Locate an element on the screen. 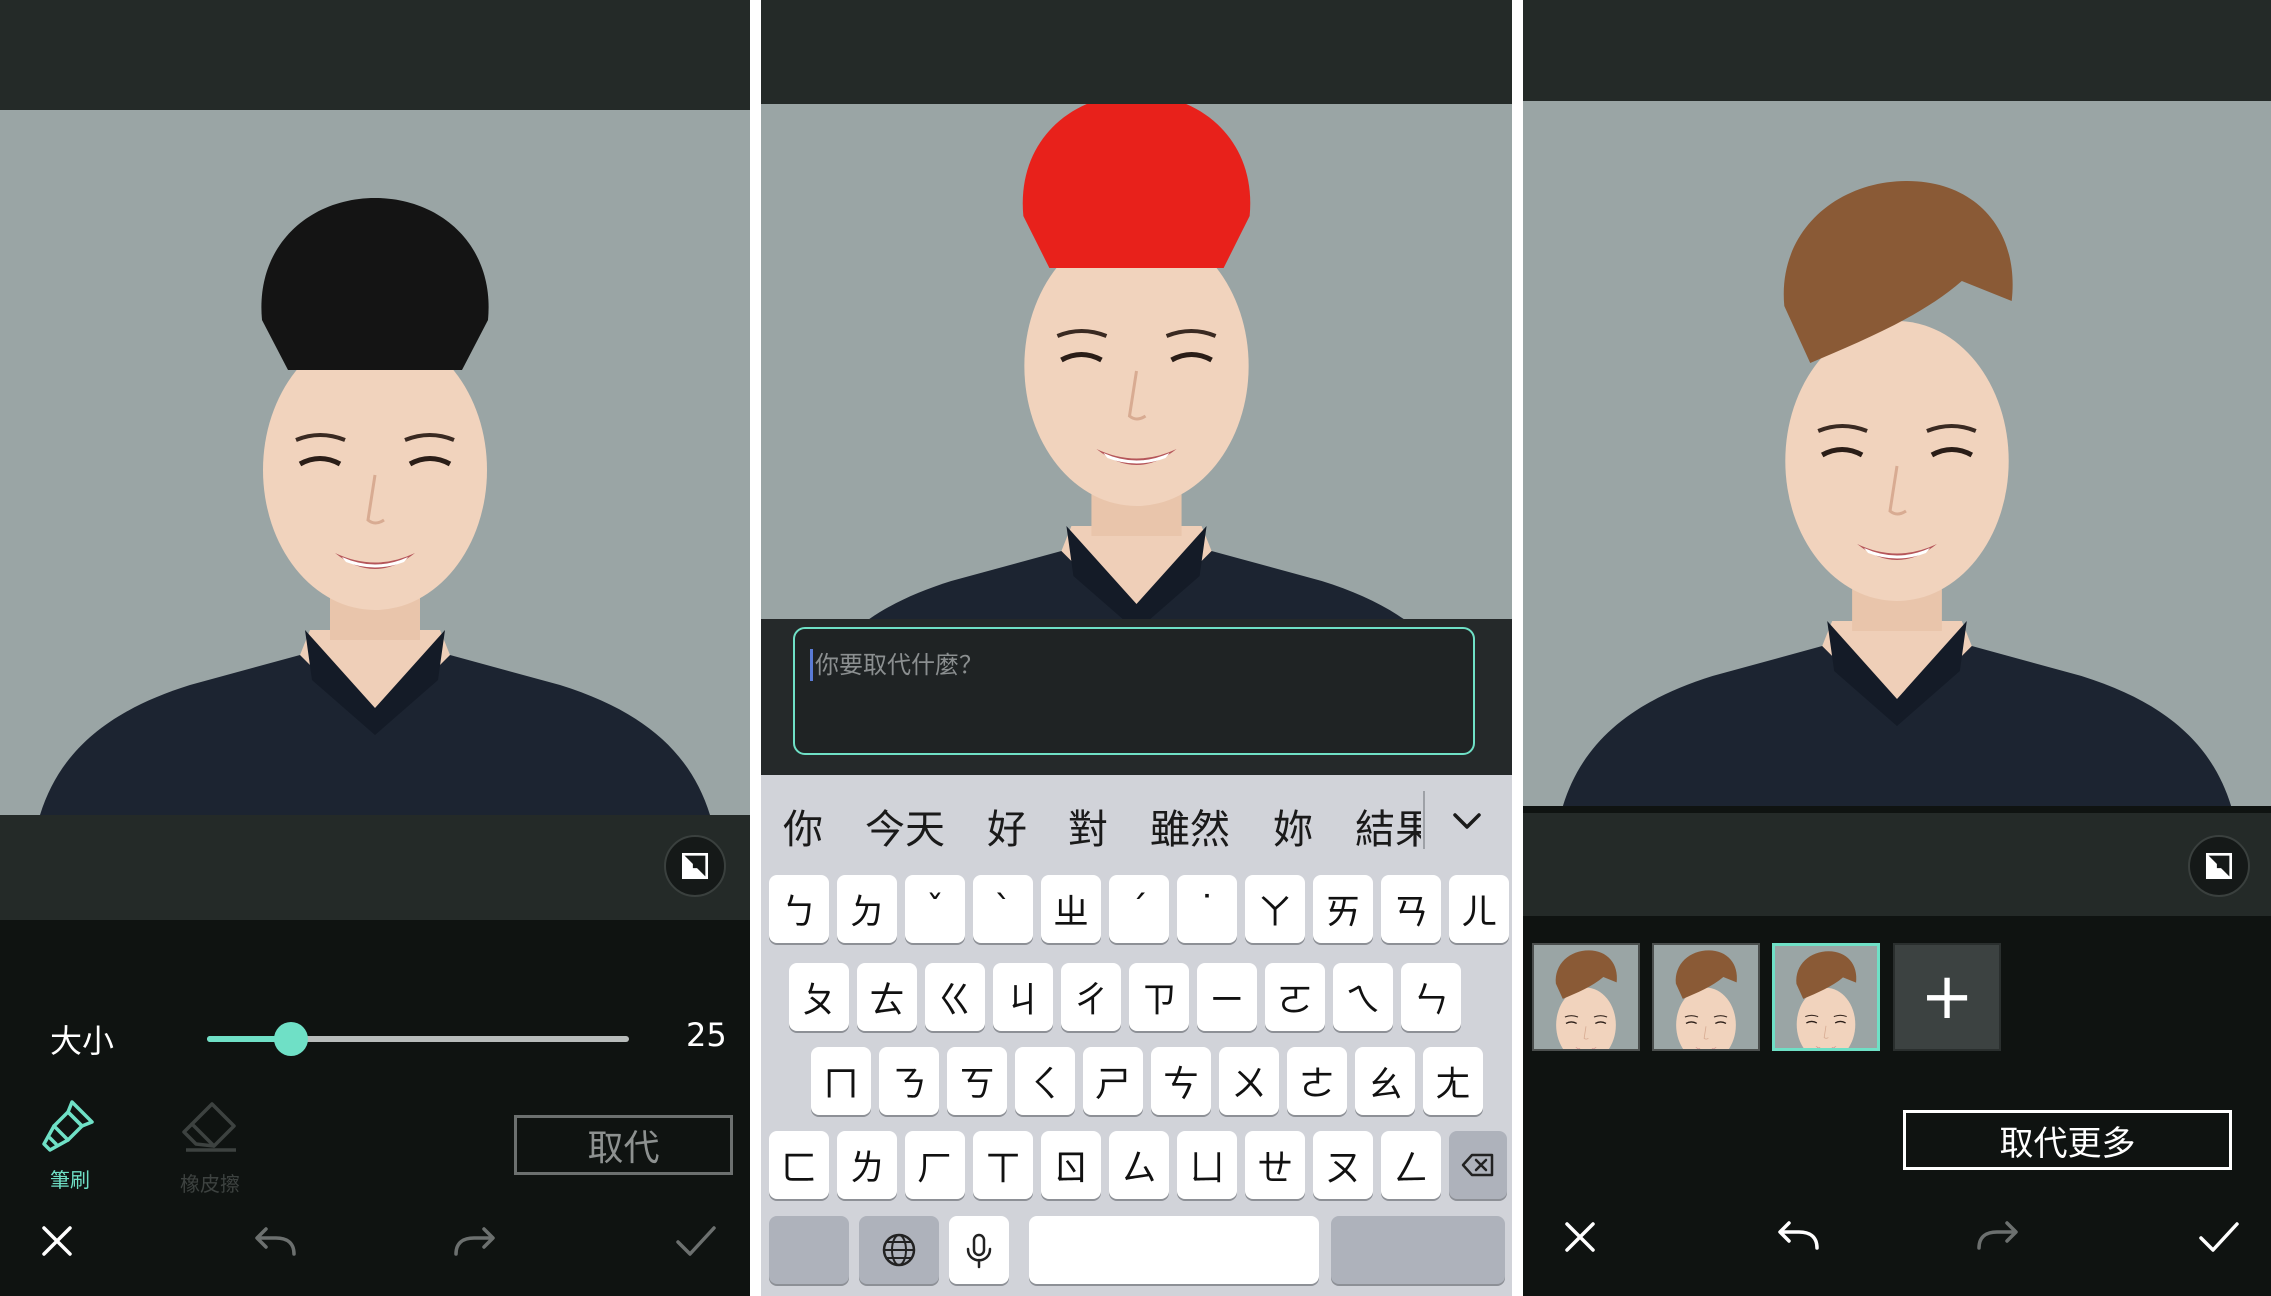  zhuyin-key: ˋ is located at coordinates (1003, 909).